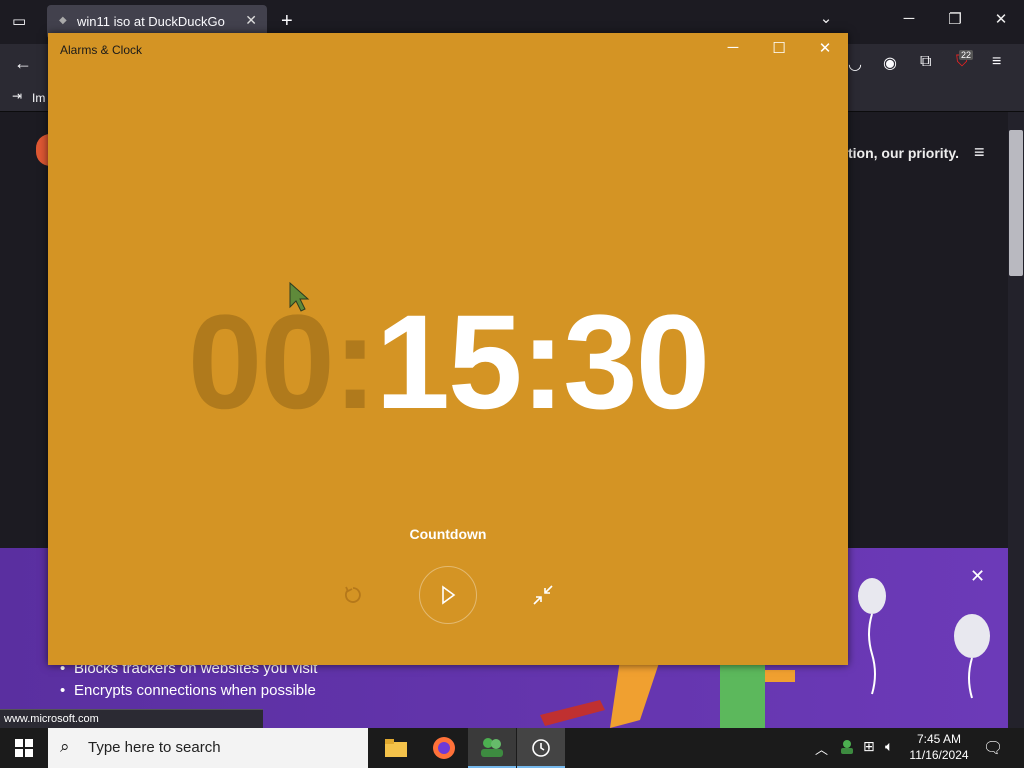  Describe the element at coordinates (939, 739) in the screenshot. I see `clock-time: 7:45 AM` at that location.